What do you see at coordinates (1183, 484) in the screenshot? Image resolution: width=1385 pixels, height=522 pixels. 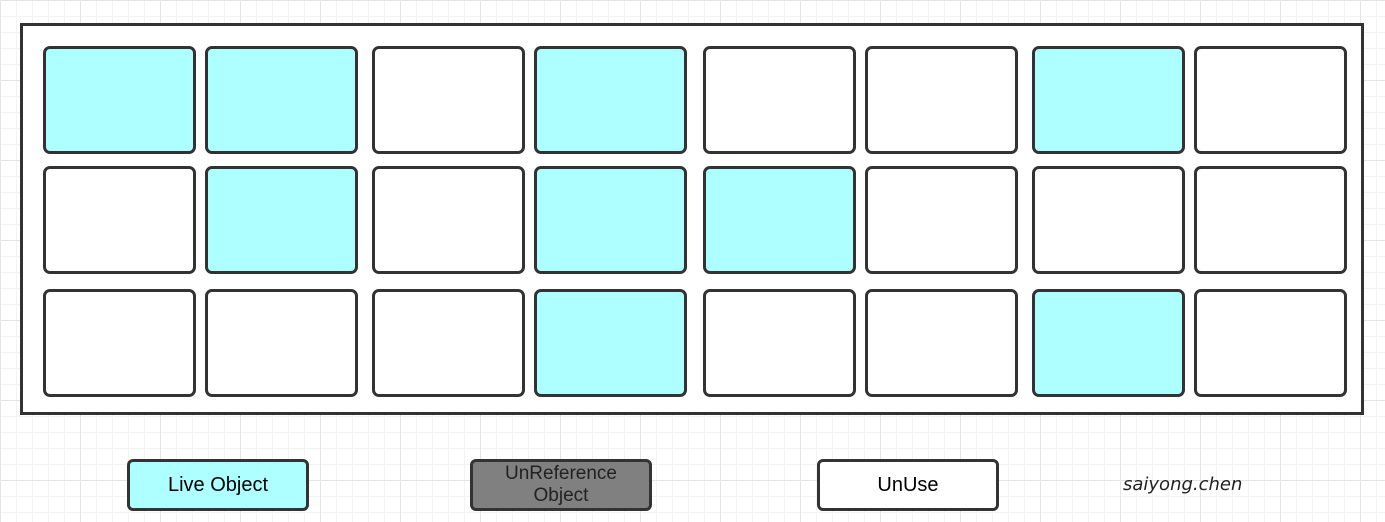 I see `author-signature: saiyong.chen` at bounding box center [1183, 484].